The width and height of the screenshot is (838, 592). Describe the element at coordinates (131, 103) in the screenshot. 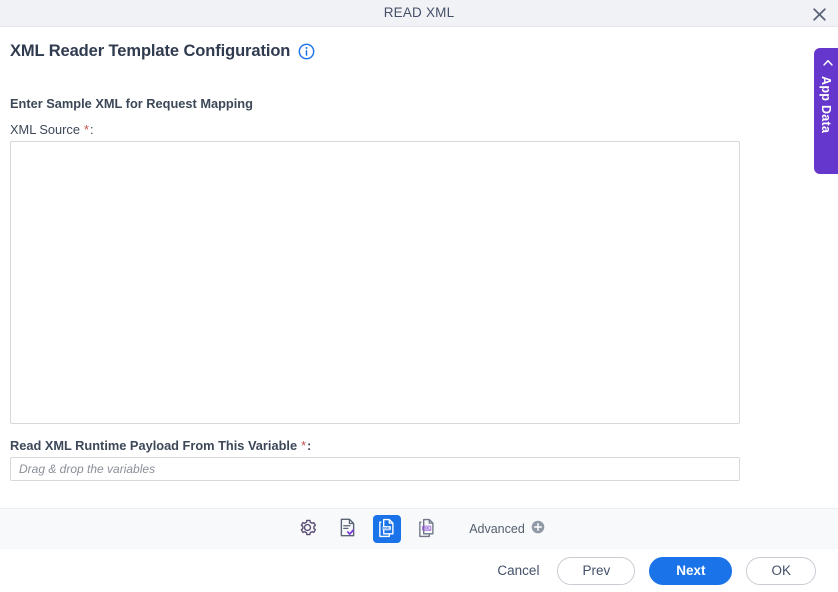

I see `sample-xml-section-label: Enter Sample XML for Request Mapping` at that location.